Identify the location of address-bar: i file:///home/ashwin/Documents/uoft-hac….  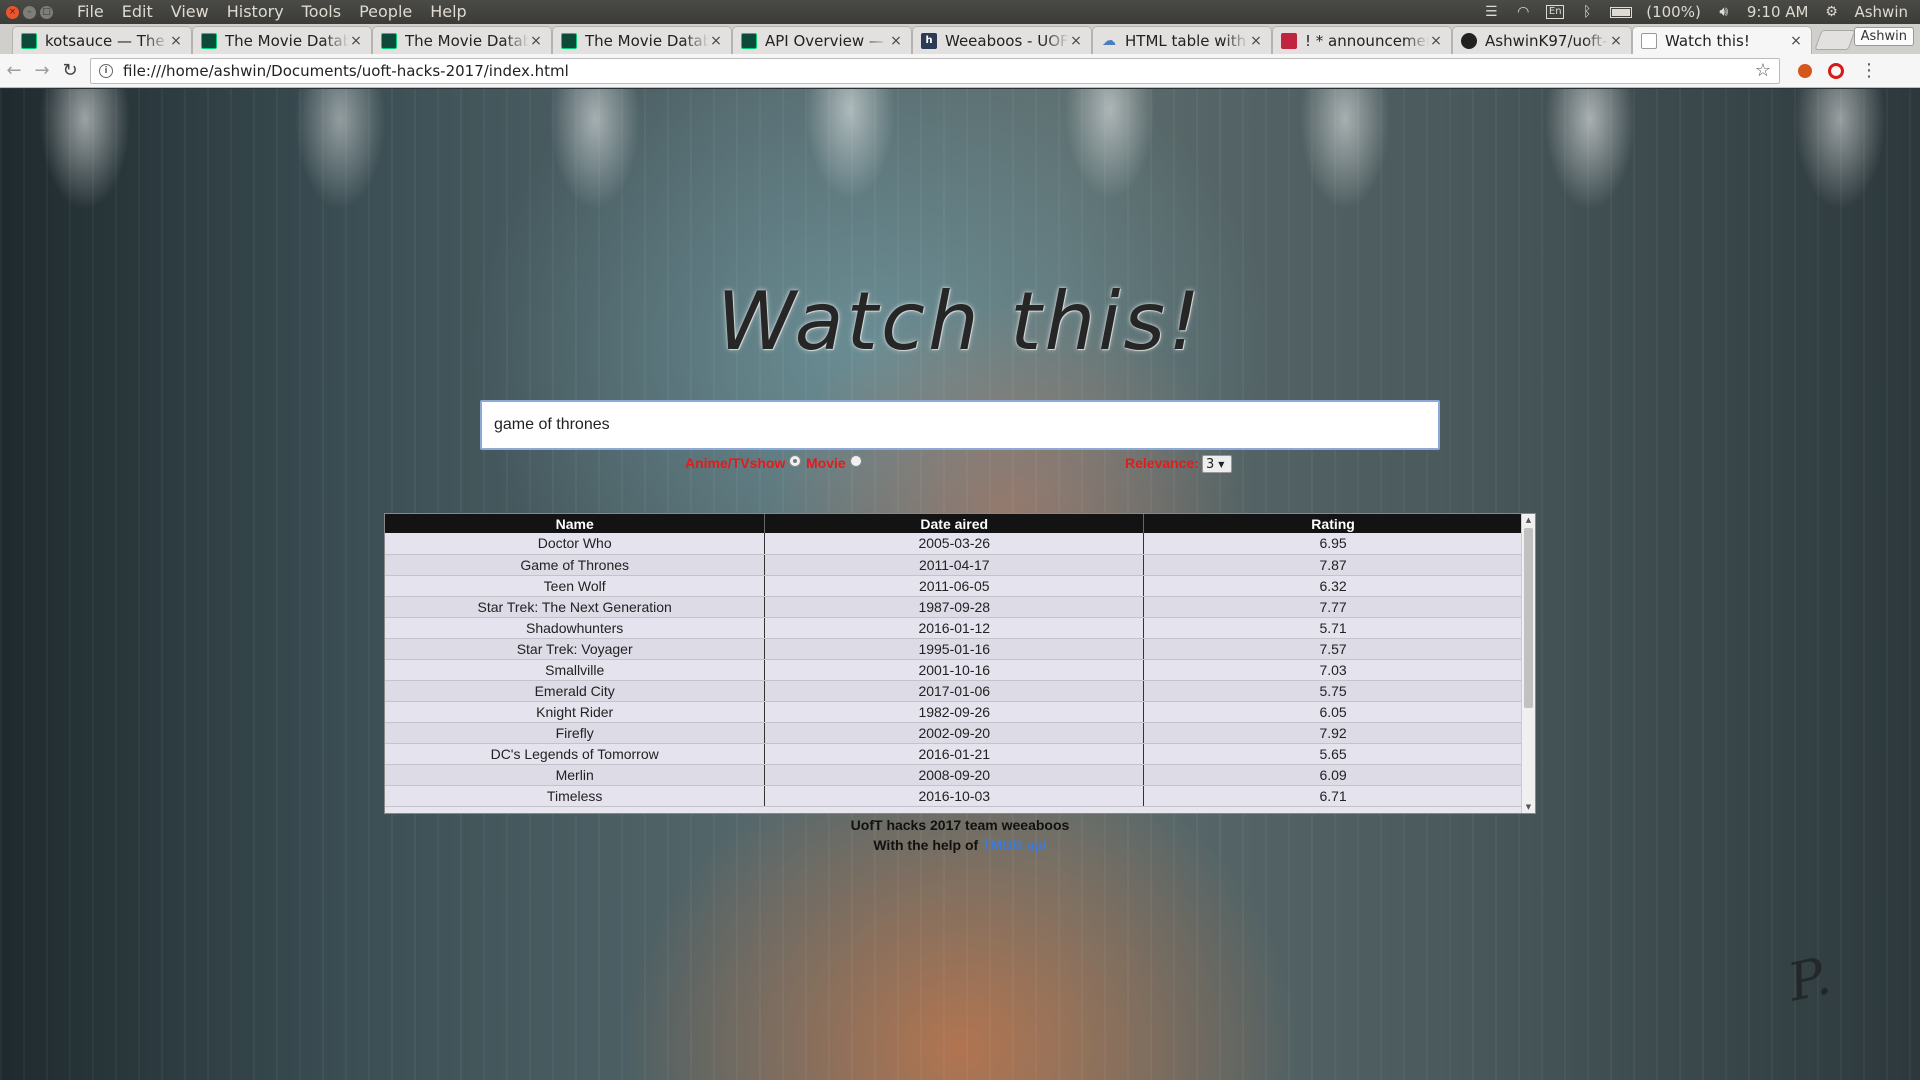
(935, 70).